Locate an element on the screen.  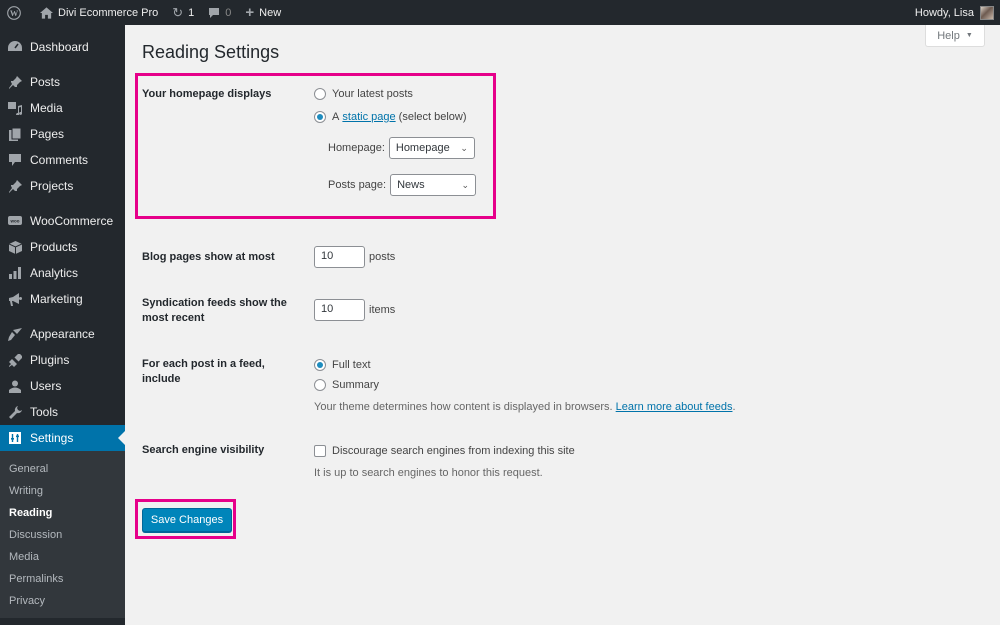
sidebar-item-appearance: Appearance is located at coordinates (62, 334).